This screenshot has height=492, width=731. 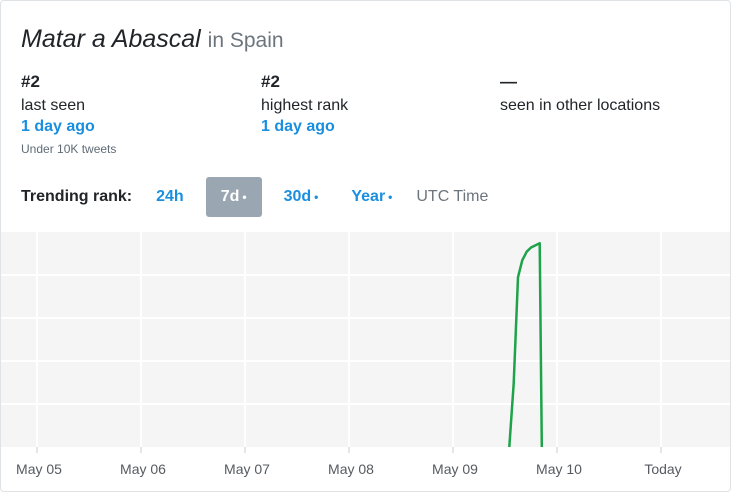 What do you see at coordinates (559, 469) in the screenshot?
I see `x-tick-label: May 10` at bounding box center [559, 469].